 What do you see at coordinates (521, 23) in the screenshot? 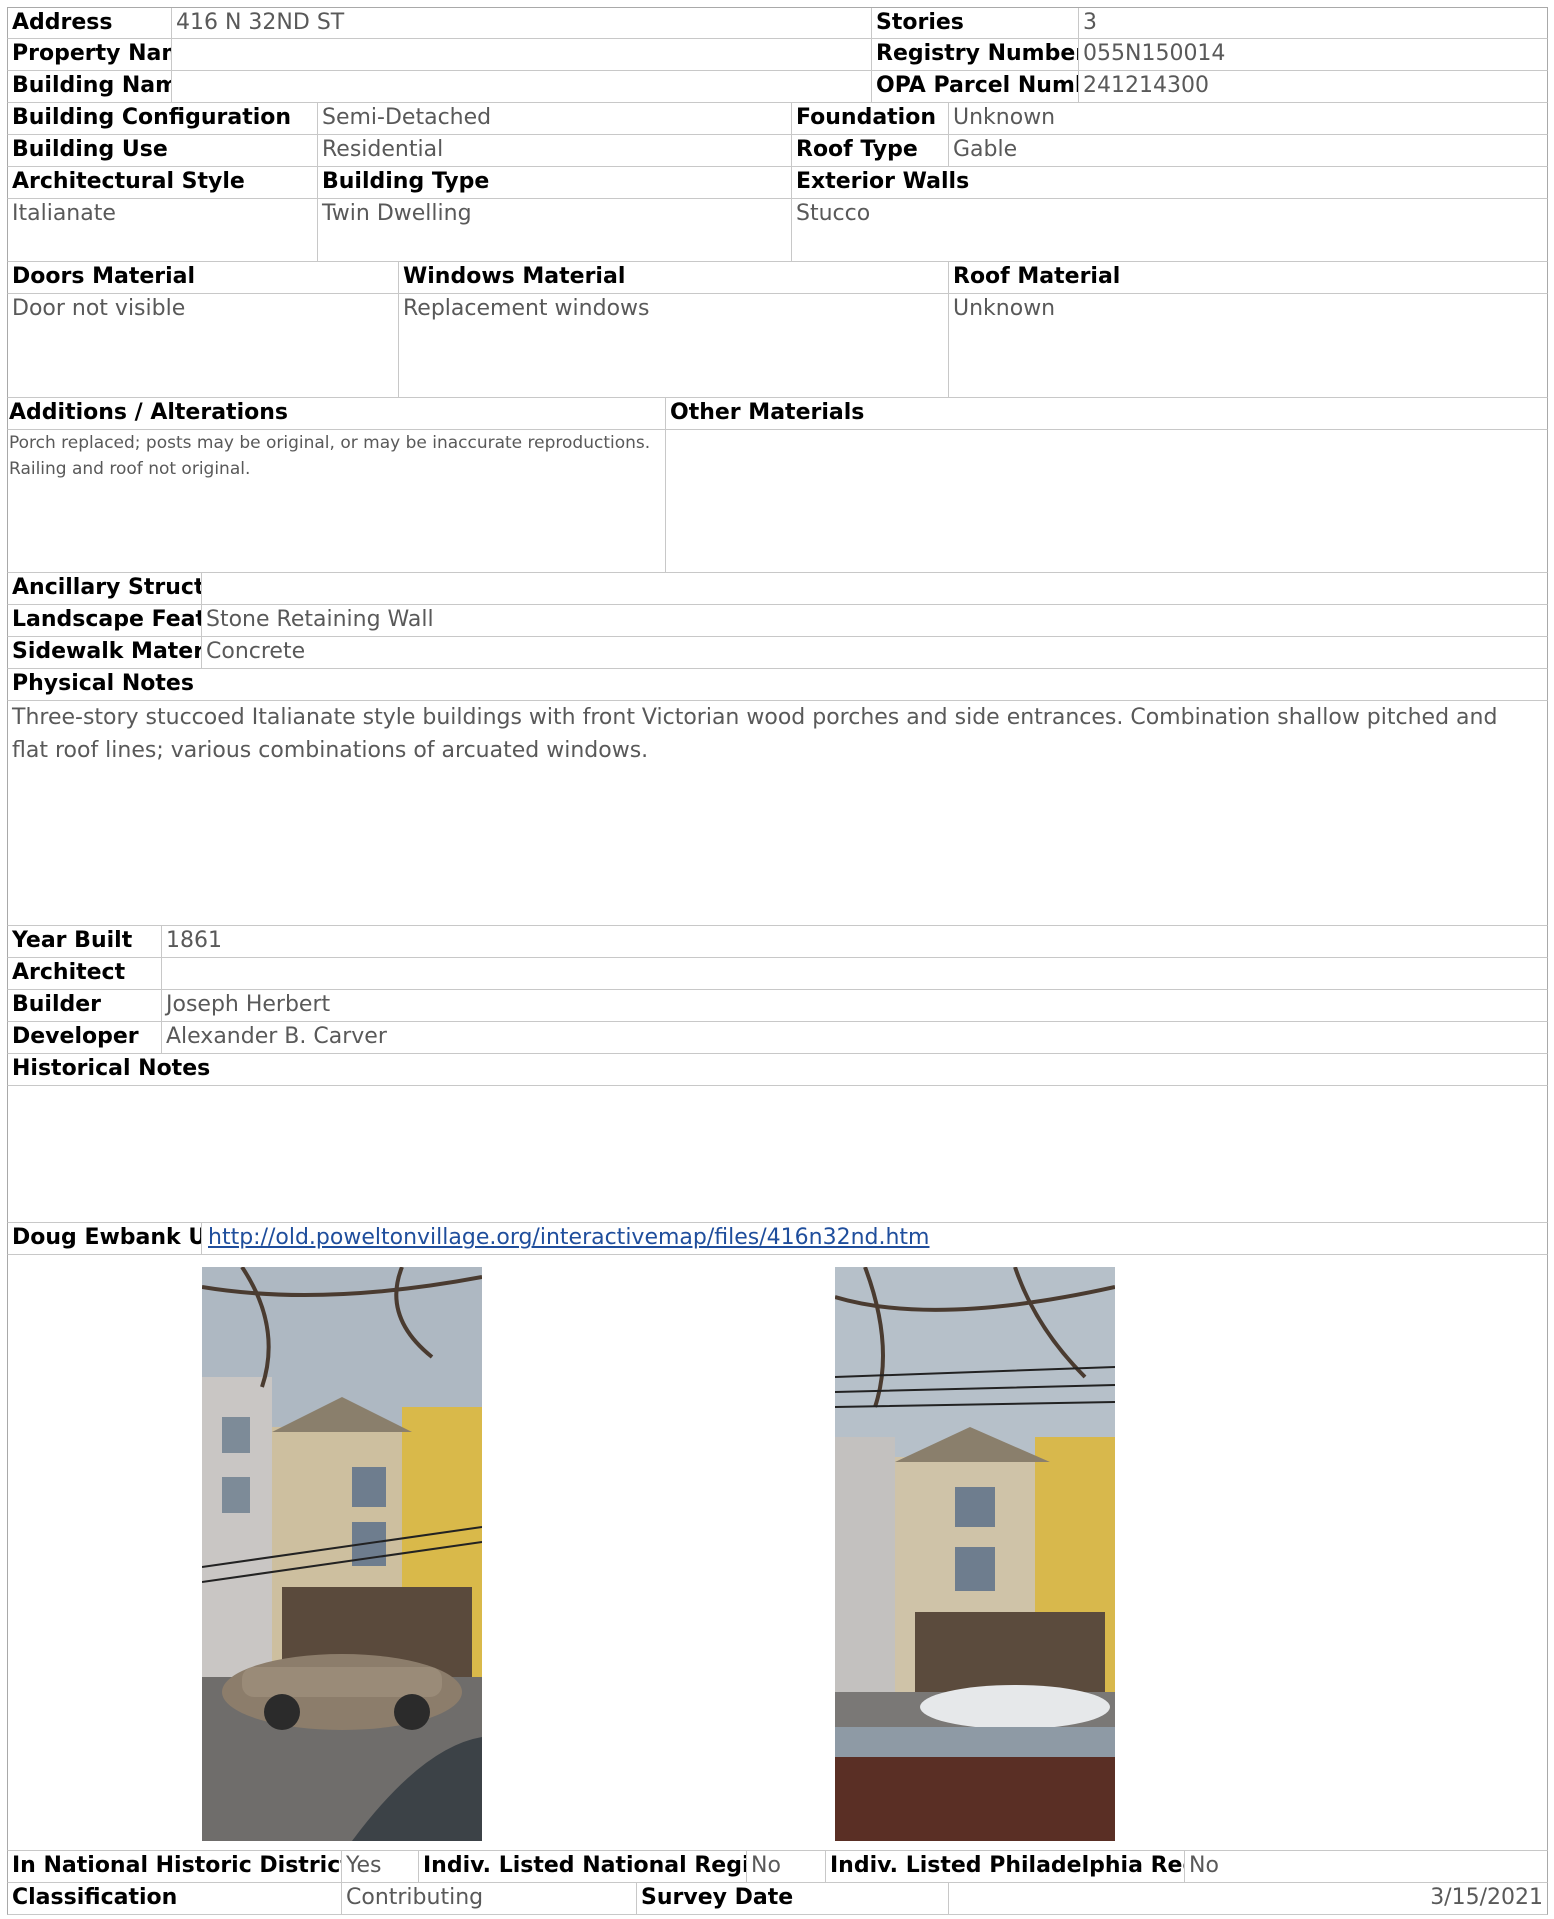
I see `address-value: 416 N 32ND ST` at bounding box center [521, 23].